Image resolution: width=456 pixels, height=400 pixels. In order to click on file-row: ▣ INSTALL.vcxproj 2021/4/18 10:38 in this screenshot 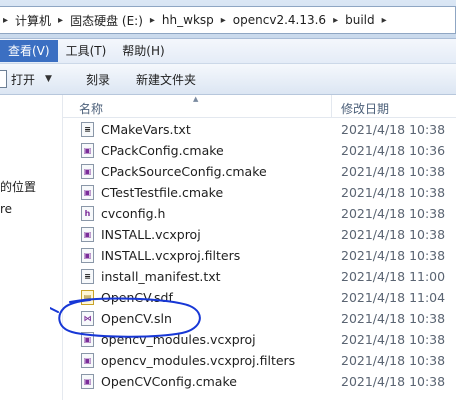, I will do `click(259, 234)`.